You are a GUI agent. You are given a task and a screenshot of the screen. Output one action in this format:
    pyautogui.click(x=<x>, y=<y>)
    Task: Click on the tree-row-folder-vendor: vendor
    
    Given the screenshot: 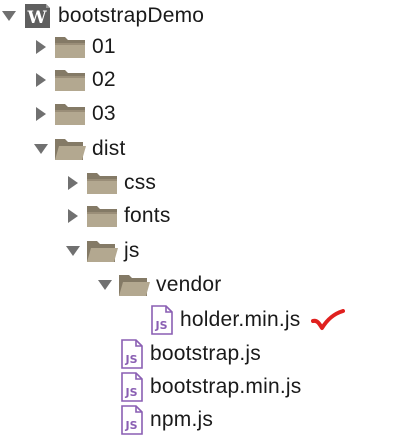 What is the action you would take?
    pyautogui.click(x=208, y=285)
    